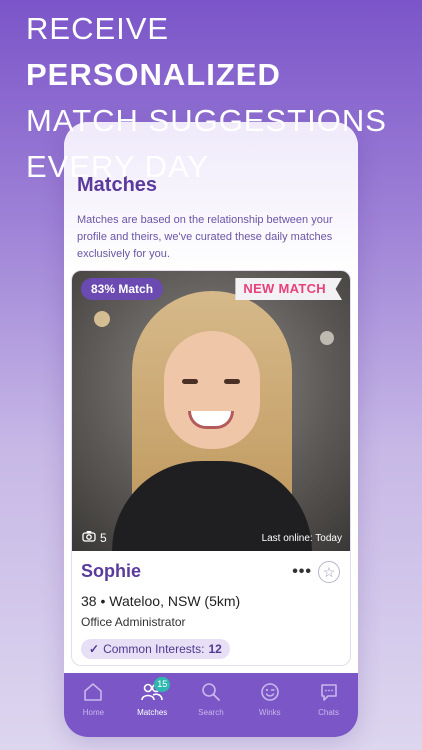 The height and width of the screenshot is (750, 422). I want to click on search-icon, so click(211, 692).